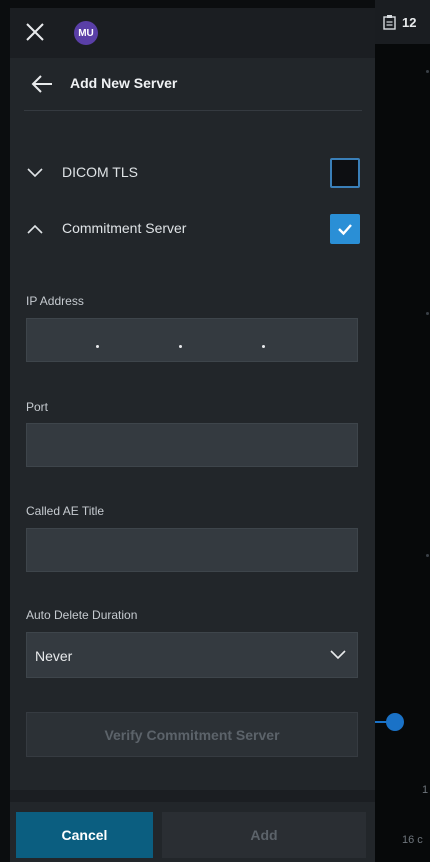 The width and height of the screenshot is (430, 862). Describe the element at coordinates (54, 656) in the screenshot. I see `select-value: Never` at that location.